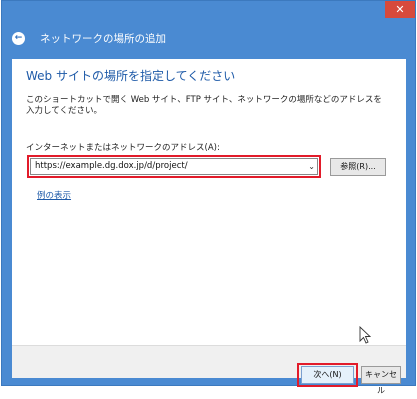 The height and width of the screenshot is (399, 417). Describe the element at coordinates (311, 166) in the screenshot. I see `chevron-down-icon: ⌄` at that location.